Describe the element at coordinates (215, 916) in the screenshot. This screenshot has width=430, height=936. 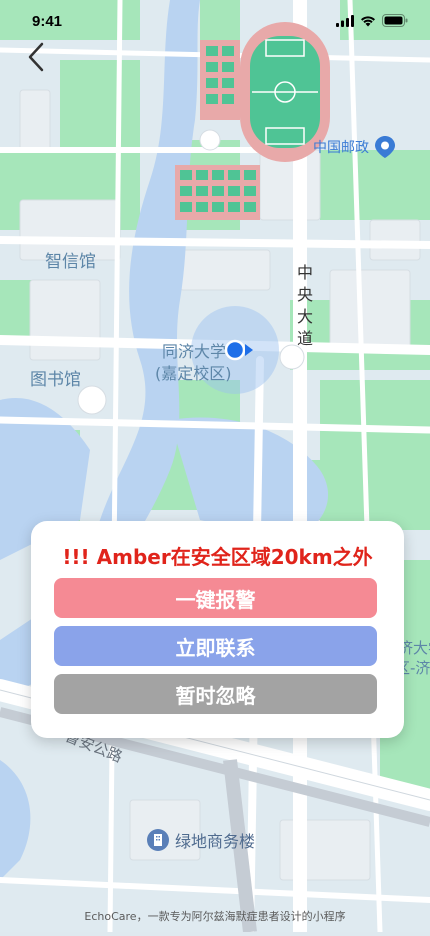
I see `footer-text: EchoCare，一款专为阿尔兹海默症患者设计的小程序` at that location.